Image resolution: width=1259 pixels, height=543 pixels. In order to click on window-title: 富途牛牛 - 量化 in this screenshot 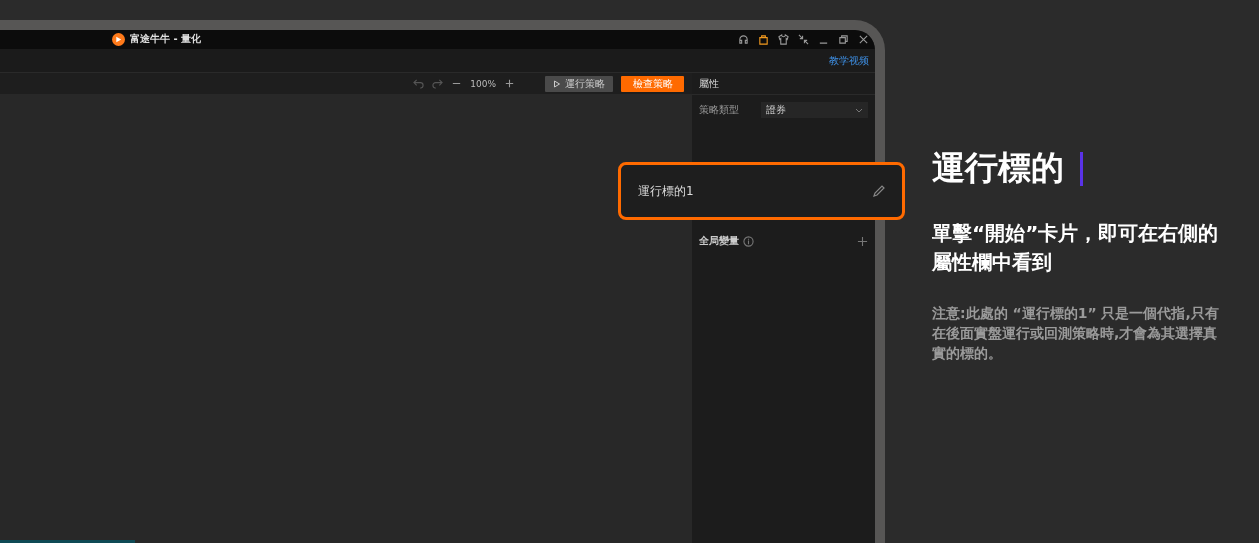, I will do `click(166, 39)`.